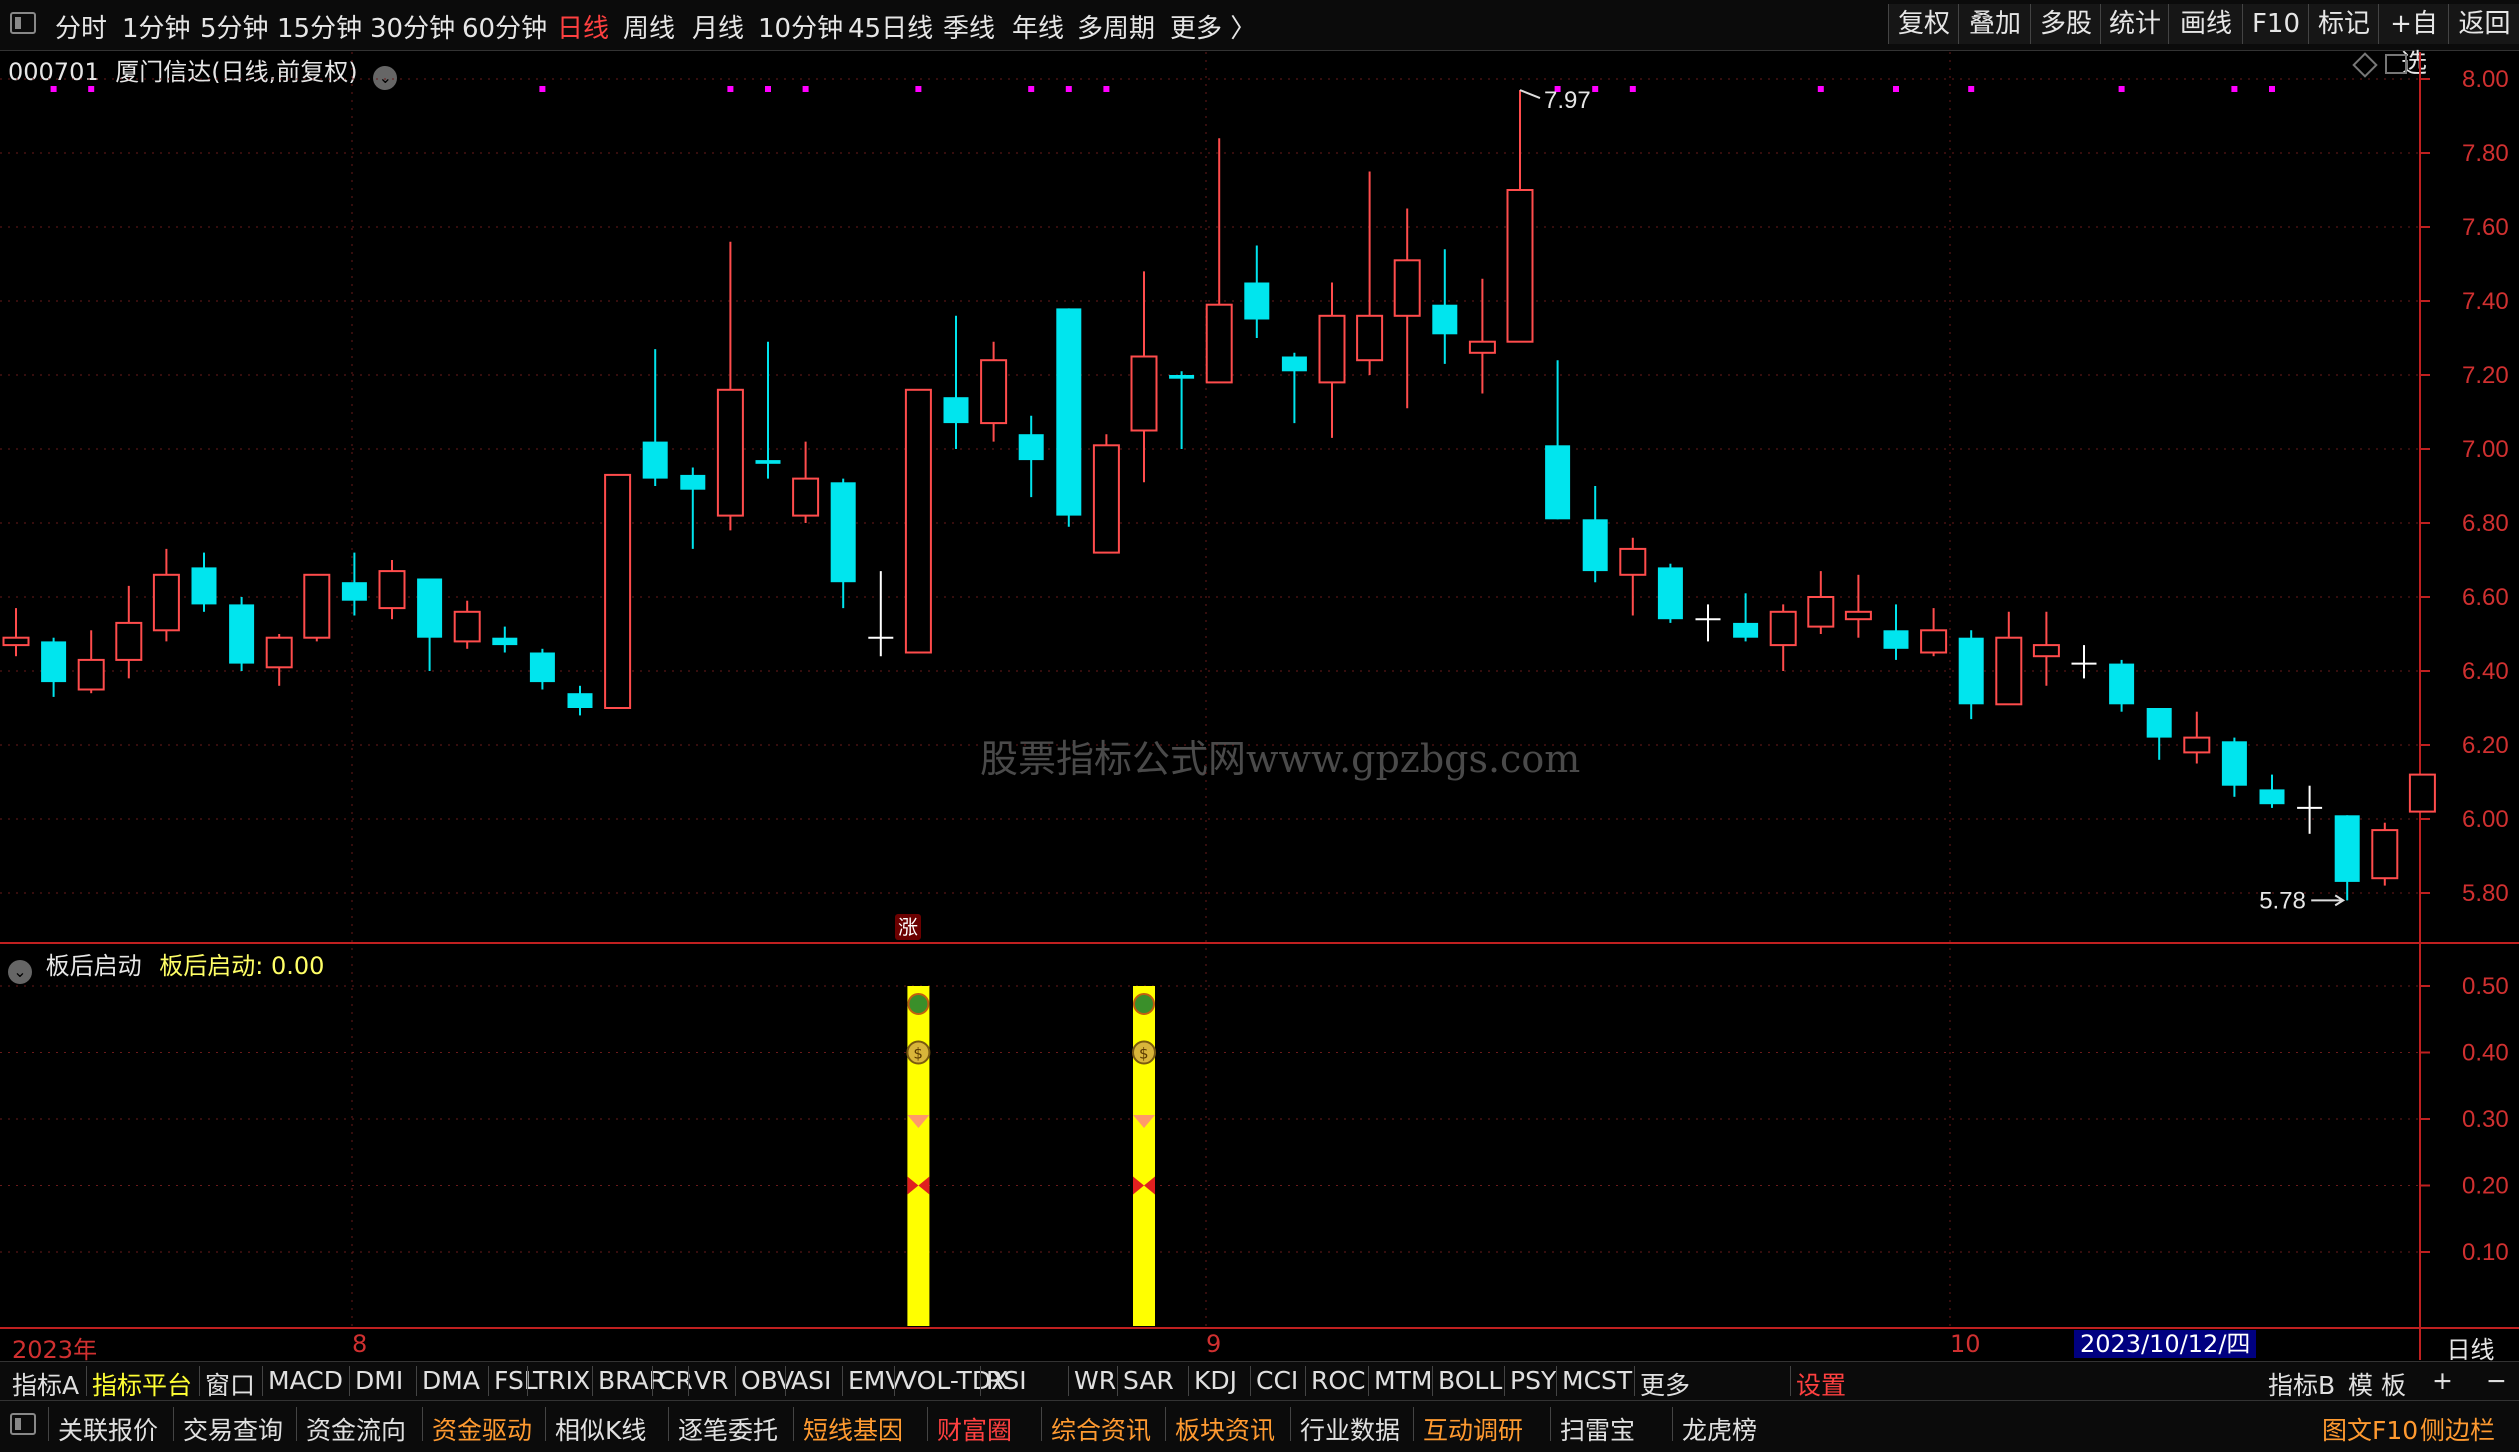 The height and width of the screenshot is (1452, 2519). Describe the element at coordinates (649, 26) in the screenshot. I see `tab-period-7: 周线` at that location.